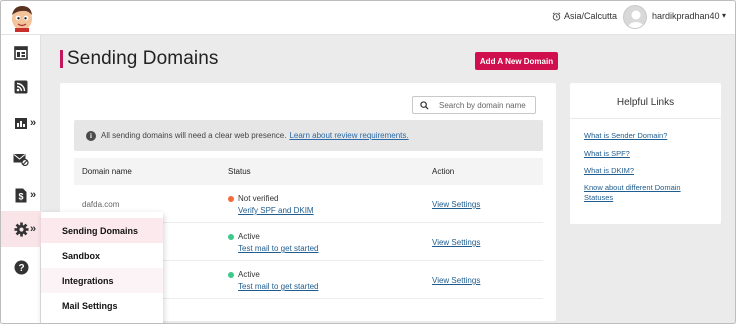 Image resolution: width=736 pixels, height=324 pixels. I want to click on title-accent-bar, so click(61, 59).